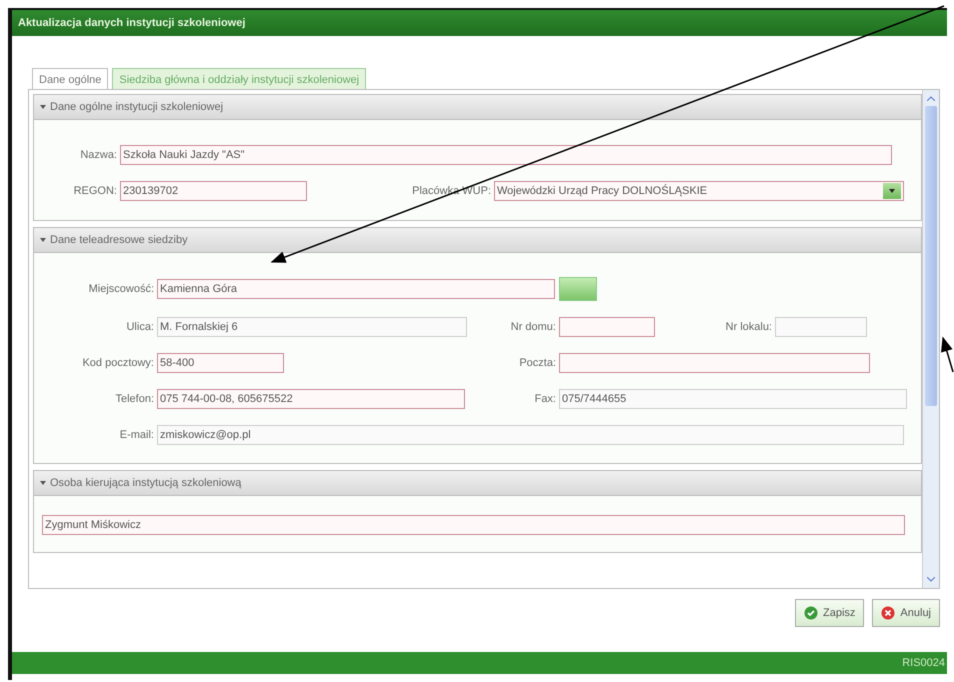 This screenshot has height=682, width=954. What do you see at coordinates (146, 483) in the screenshot?
I see `section-title: Osoba kierująca instytucją szkoleniową` at bounding box center [146, 483].